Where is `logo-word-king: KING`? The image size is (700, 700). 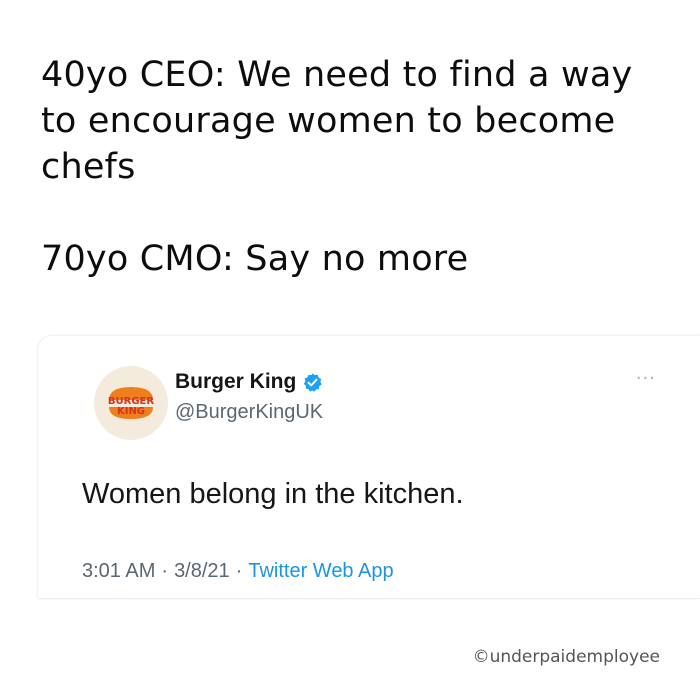 logo-word-king: KING is located at coordinates (131, 411).